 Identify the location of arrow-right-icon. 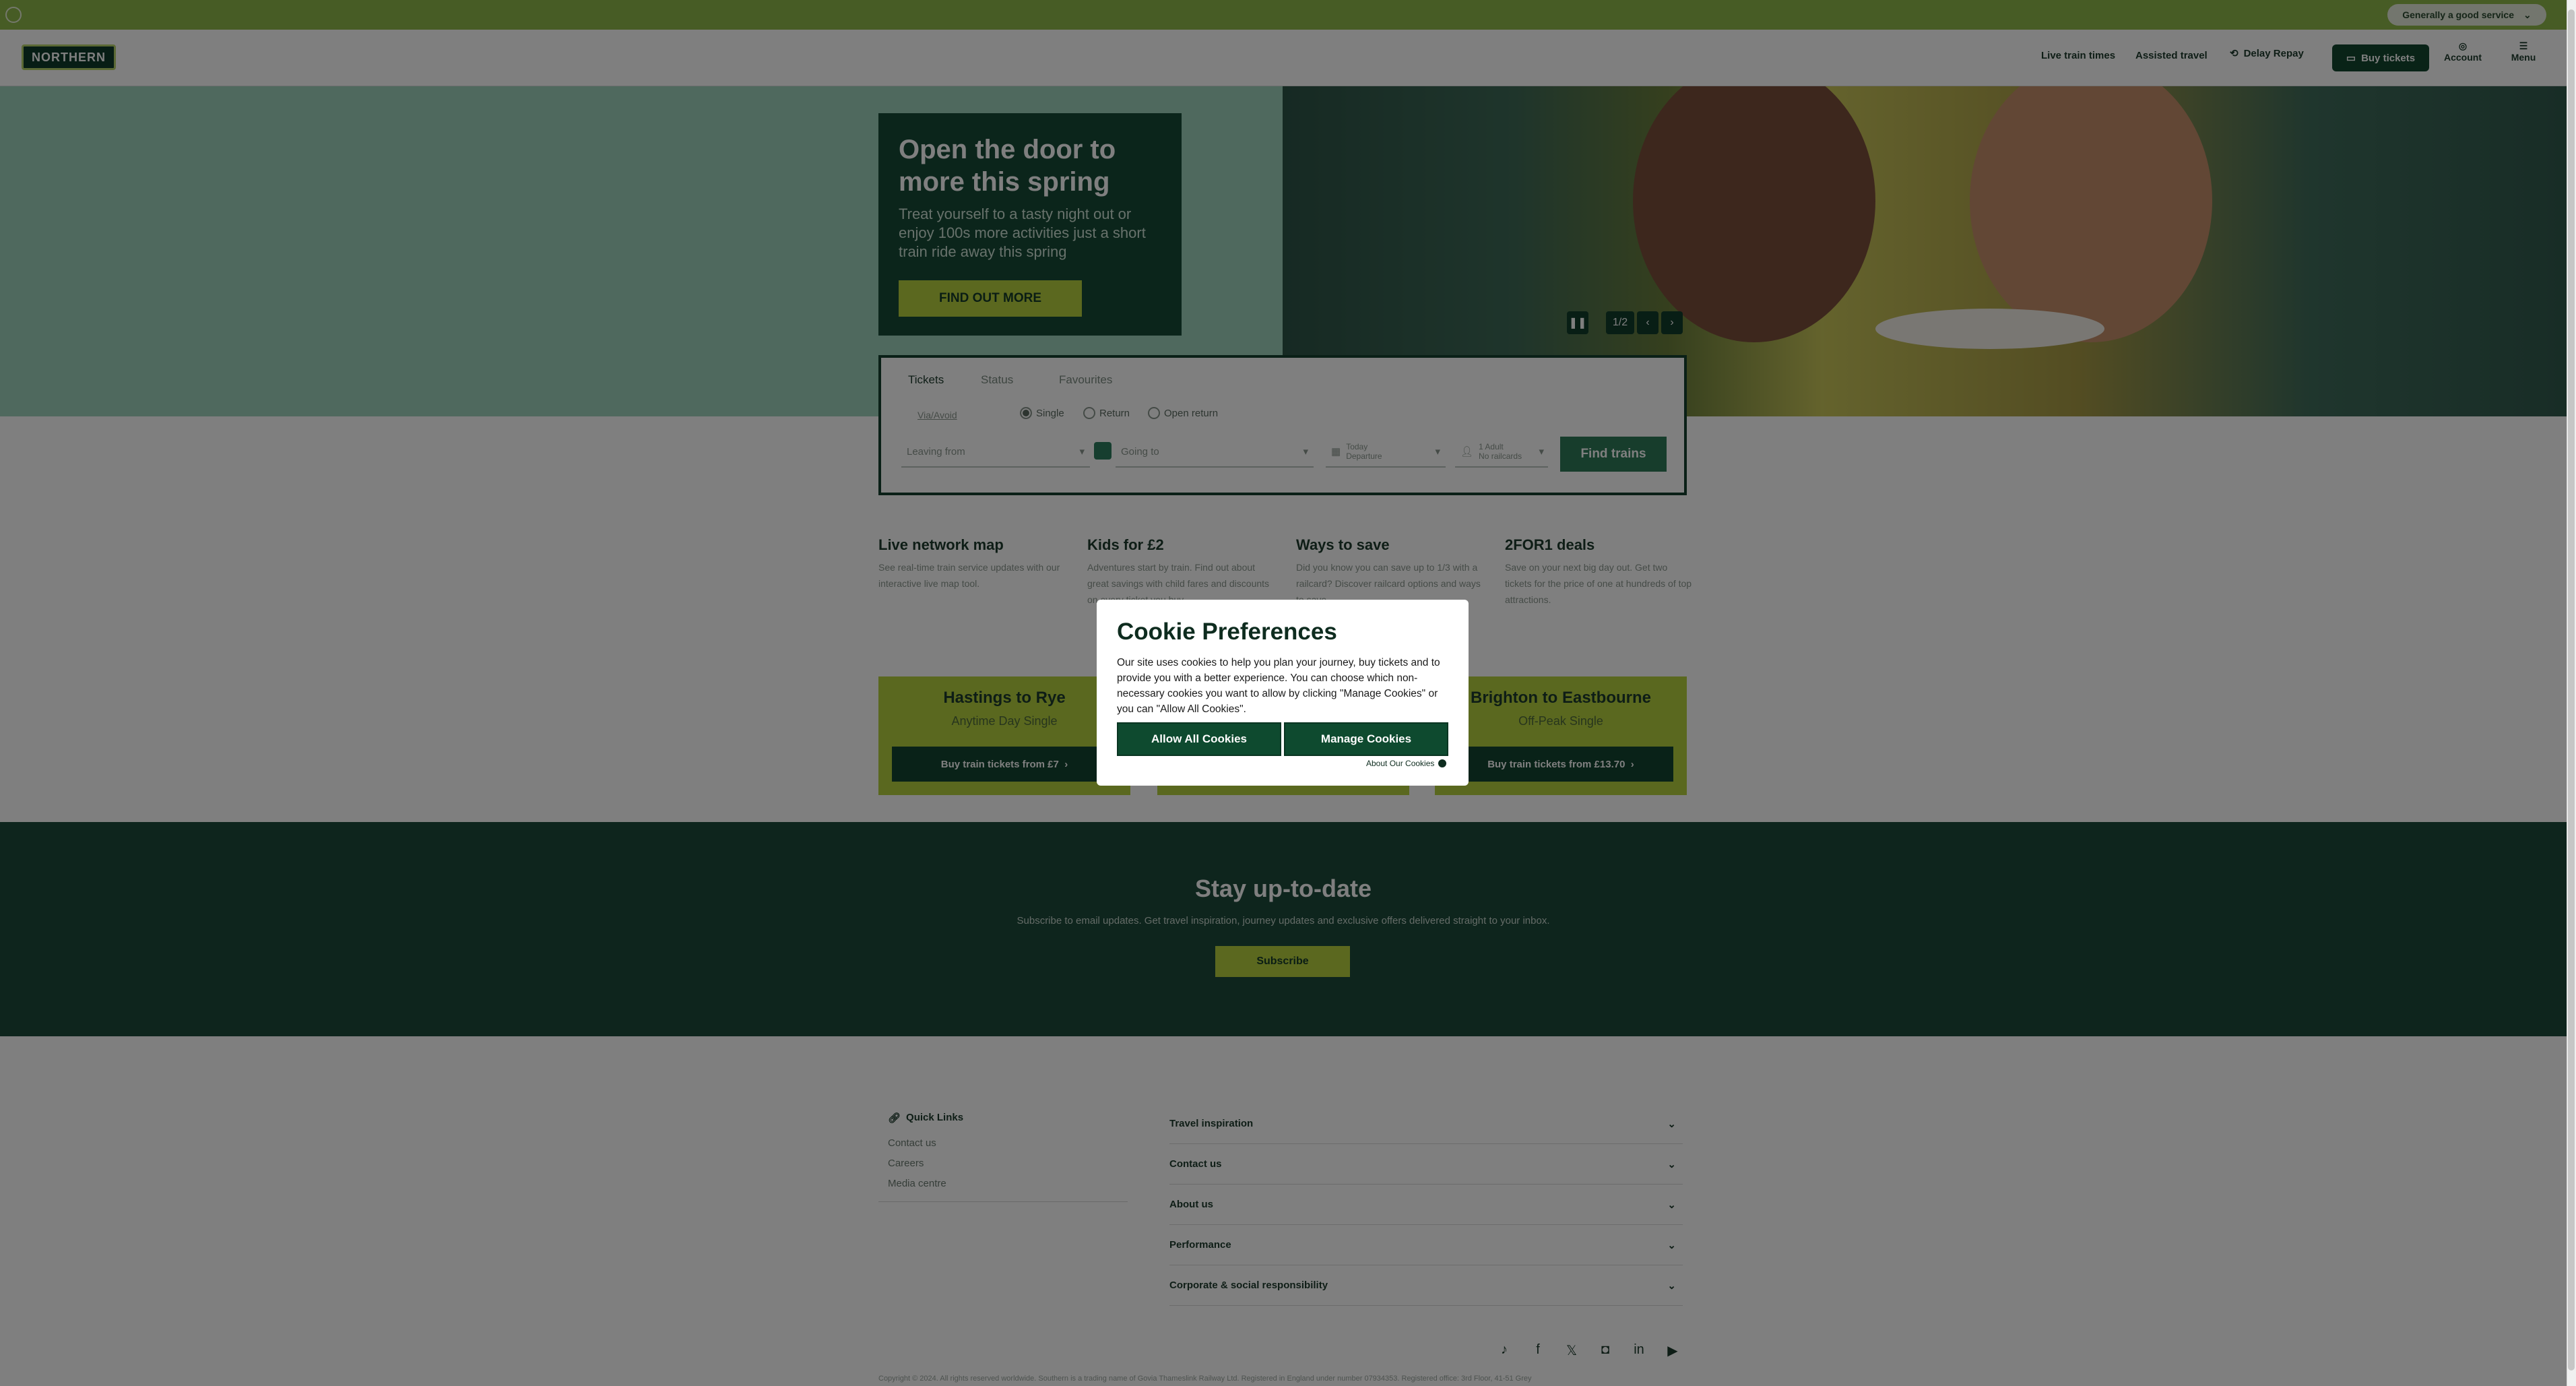
(1443, 763).